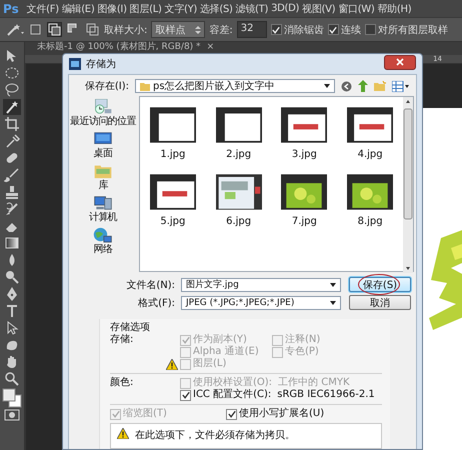  Describe the element at coordinates (112, 9) in the screenshot. I see `menu-item: 图像(I)` at that location.